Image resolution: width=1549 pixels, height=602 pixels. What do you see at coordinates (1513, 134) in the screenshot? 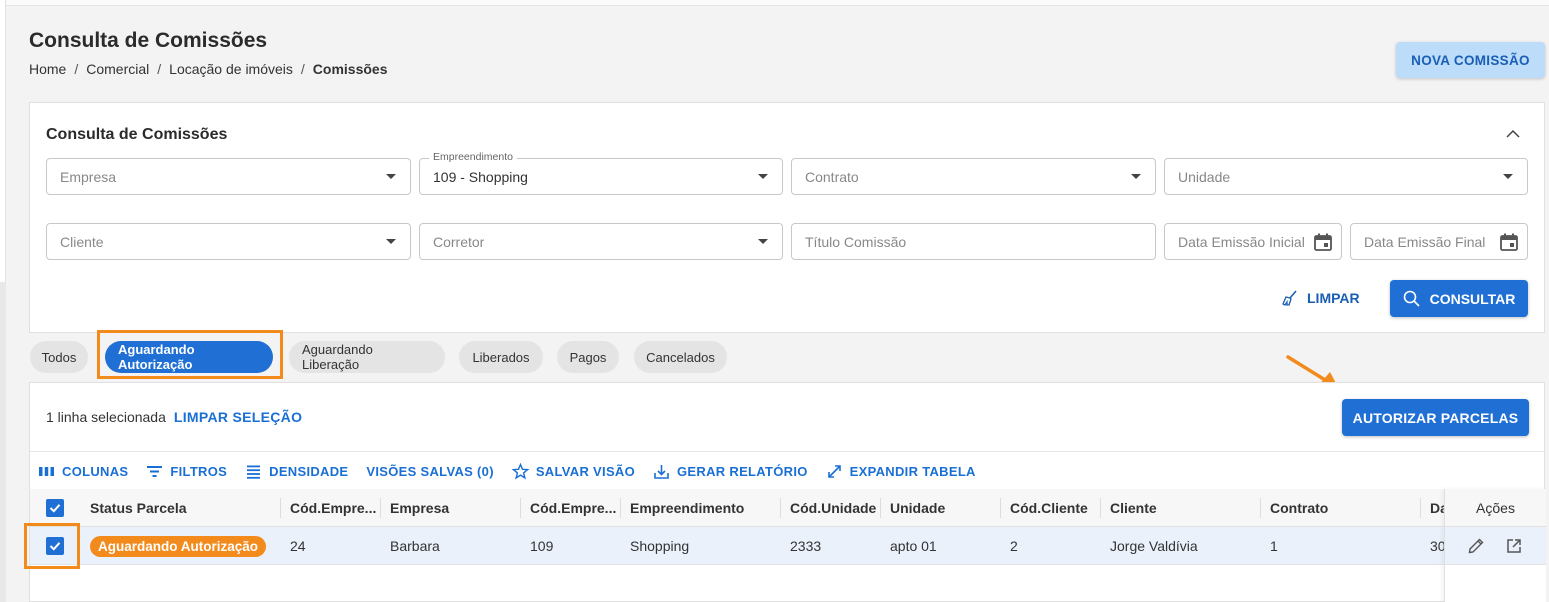
I see `chevron-up-icon` at bounding box center [1513, 134].